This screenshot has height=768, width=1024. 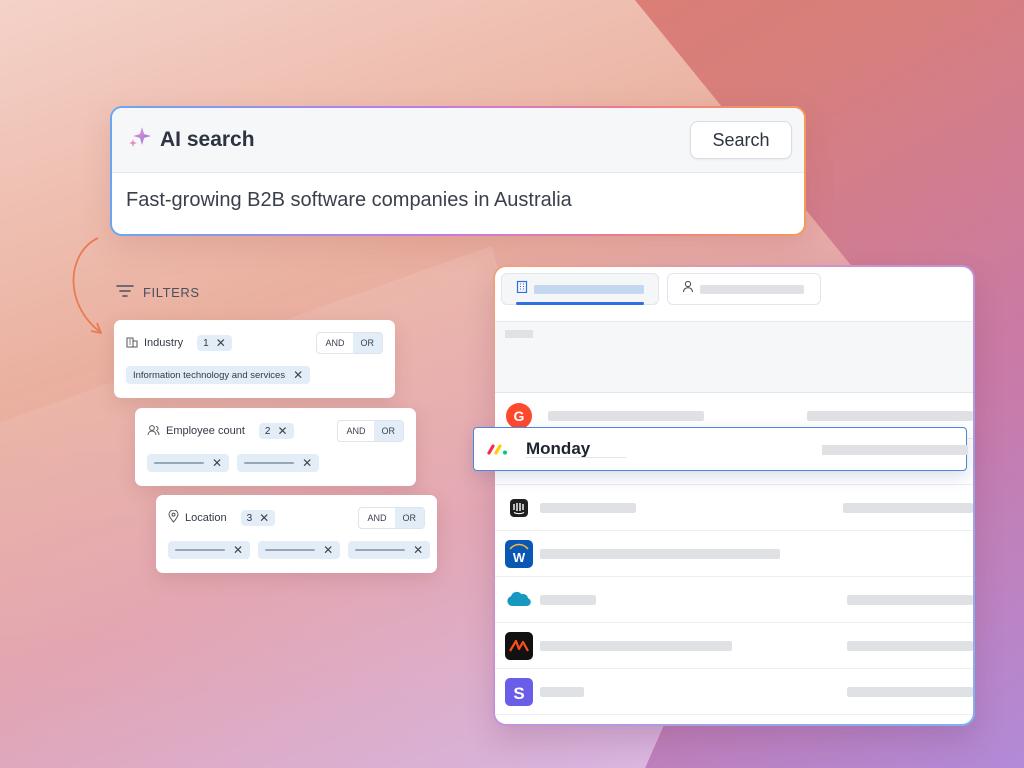 I want to click on company-name: Monday, so click(x=558, y=448).